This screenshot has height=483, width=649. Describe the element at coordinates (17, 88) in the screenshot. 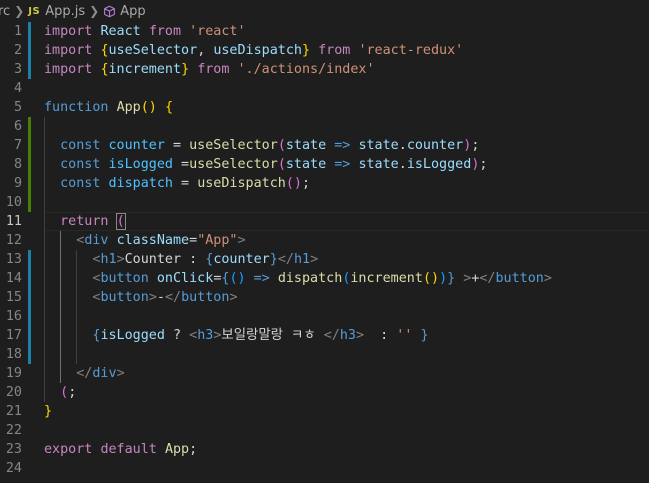

I see `line-number: 4` at that location.